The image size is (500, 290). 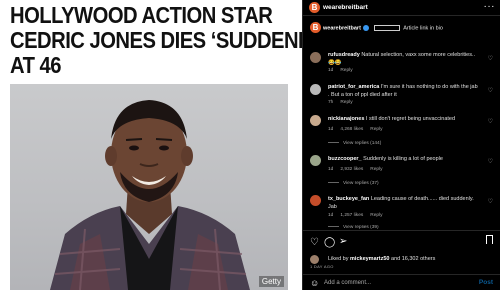 I want to click on comment-username: nickianajones, so click(x=346, y=119).